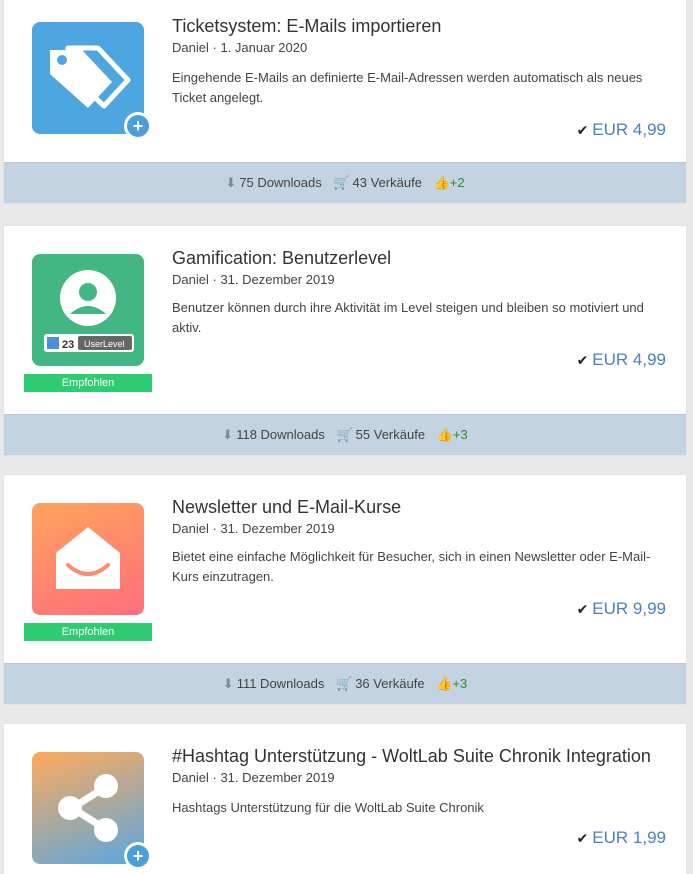 Image resolution: width=693 pixels, height=874 pixels. I want to click on likes-stat: 👍+2, so click(449, 182).